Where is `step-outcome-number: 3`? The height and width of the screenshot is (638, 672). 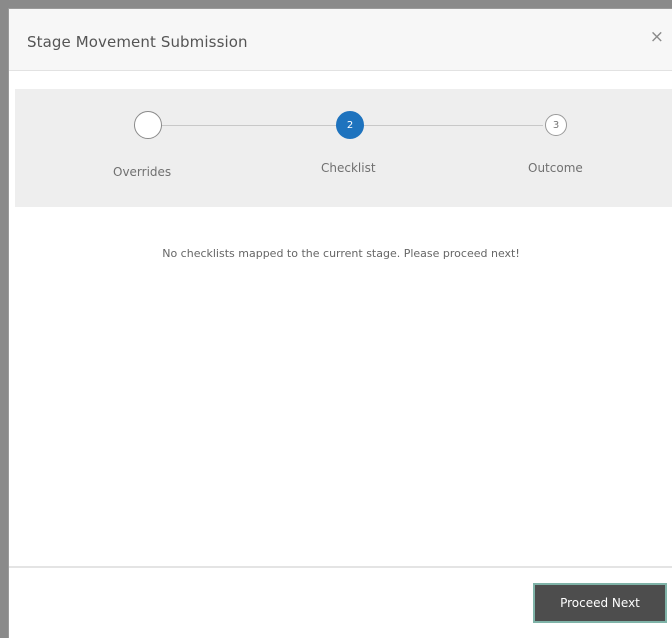 step-outcome-number: 3 is located at coordinates (556, 125).